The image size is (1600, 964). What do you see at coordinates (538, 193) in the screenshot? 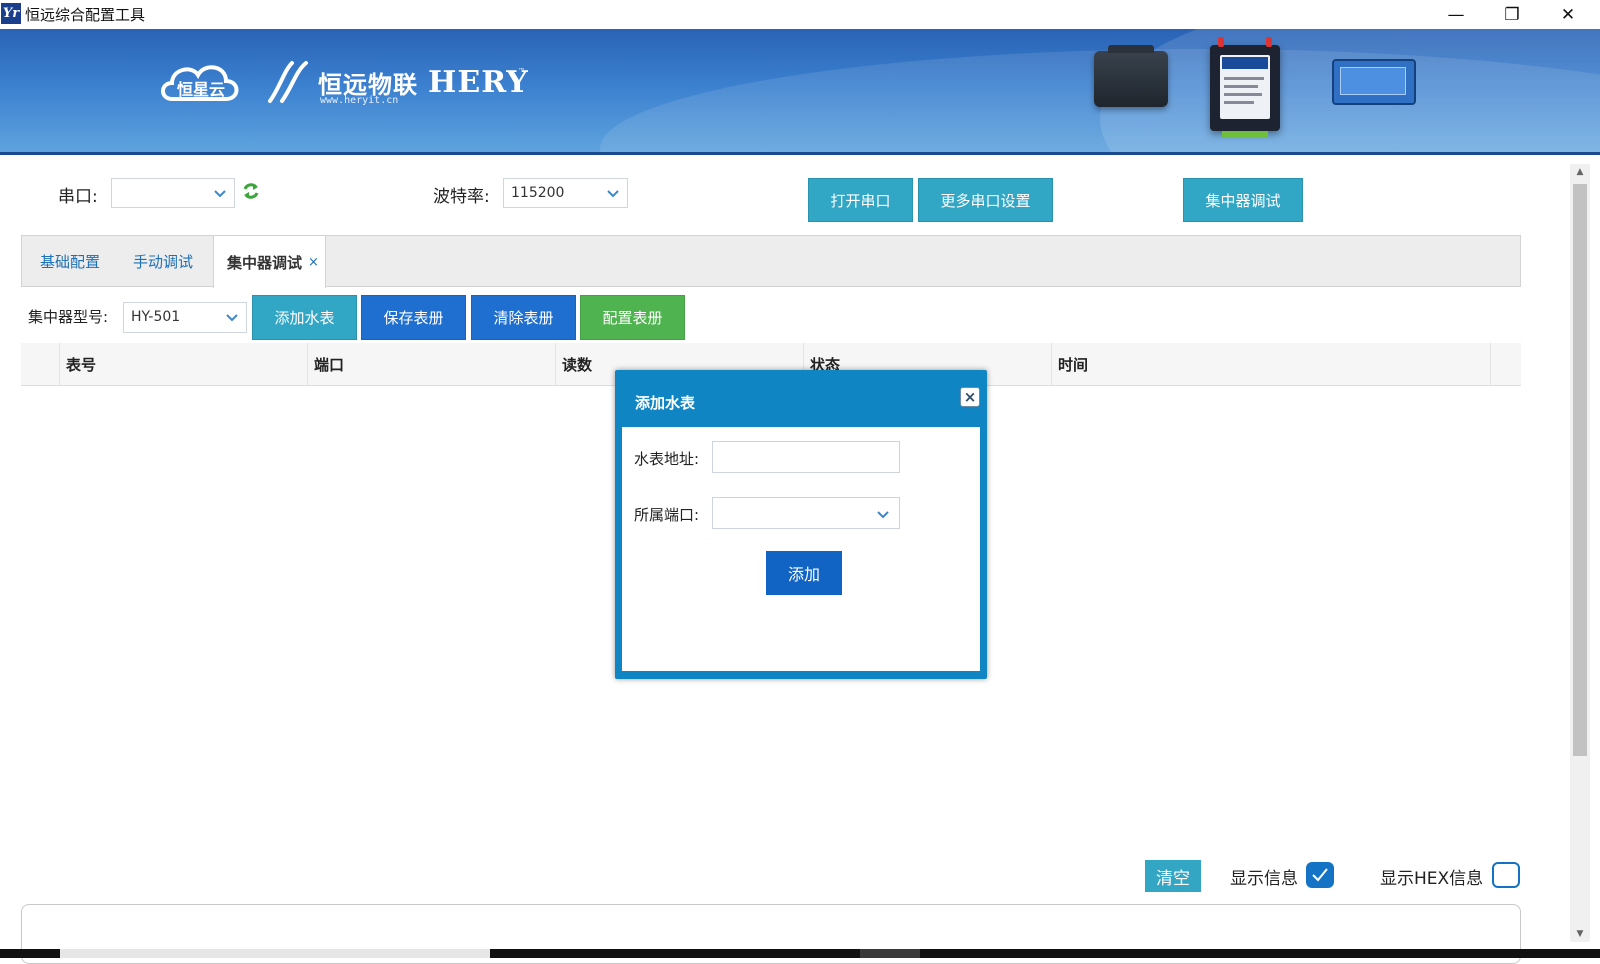
I see `baud-rate-value: 115200` at bounding box center [538, 193].